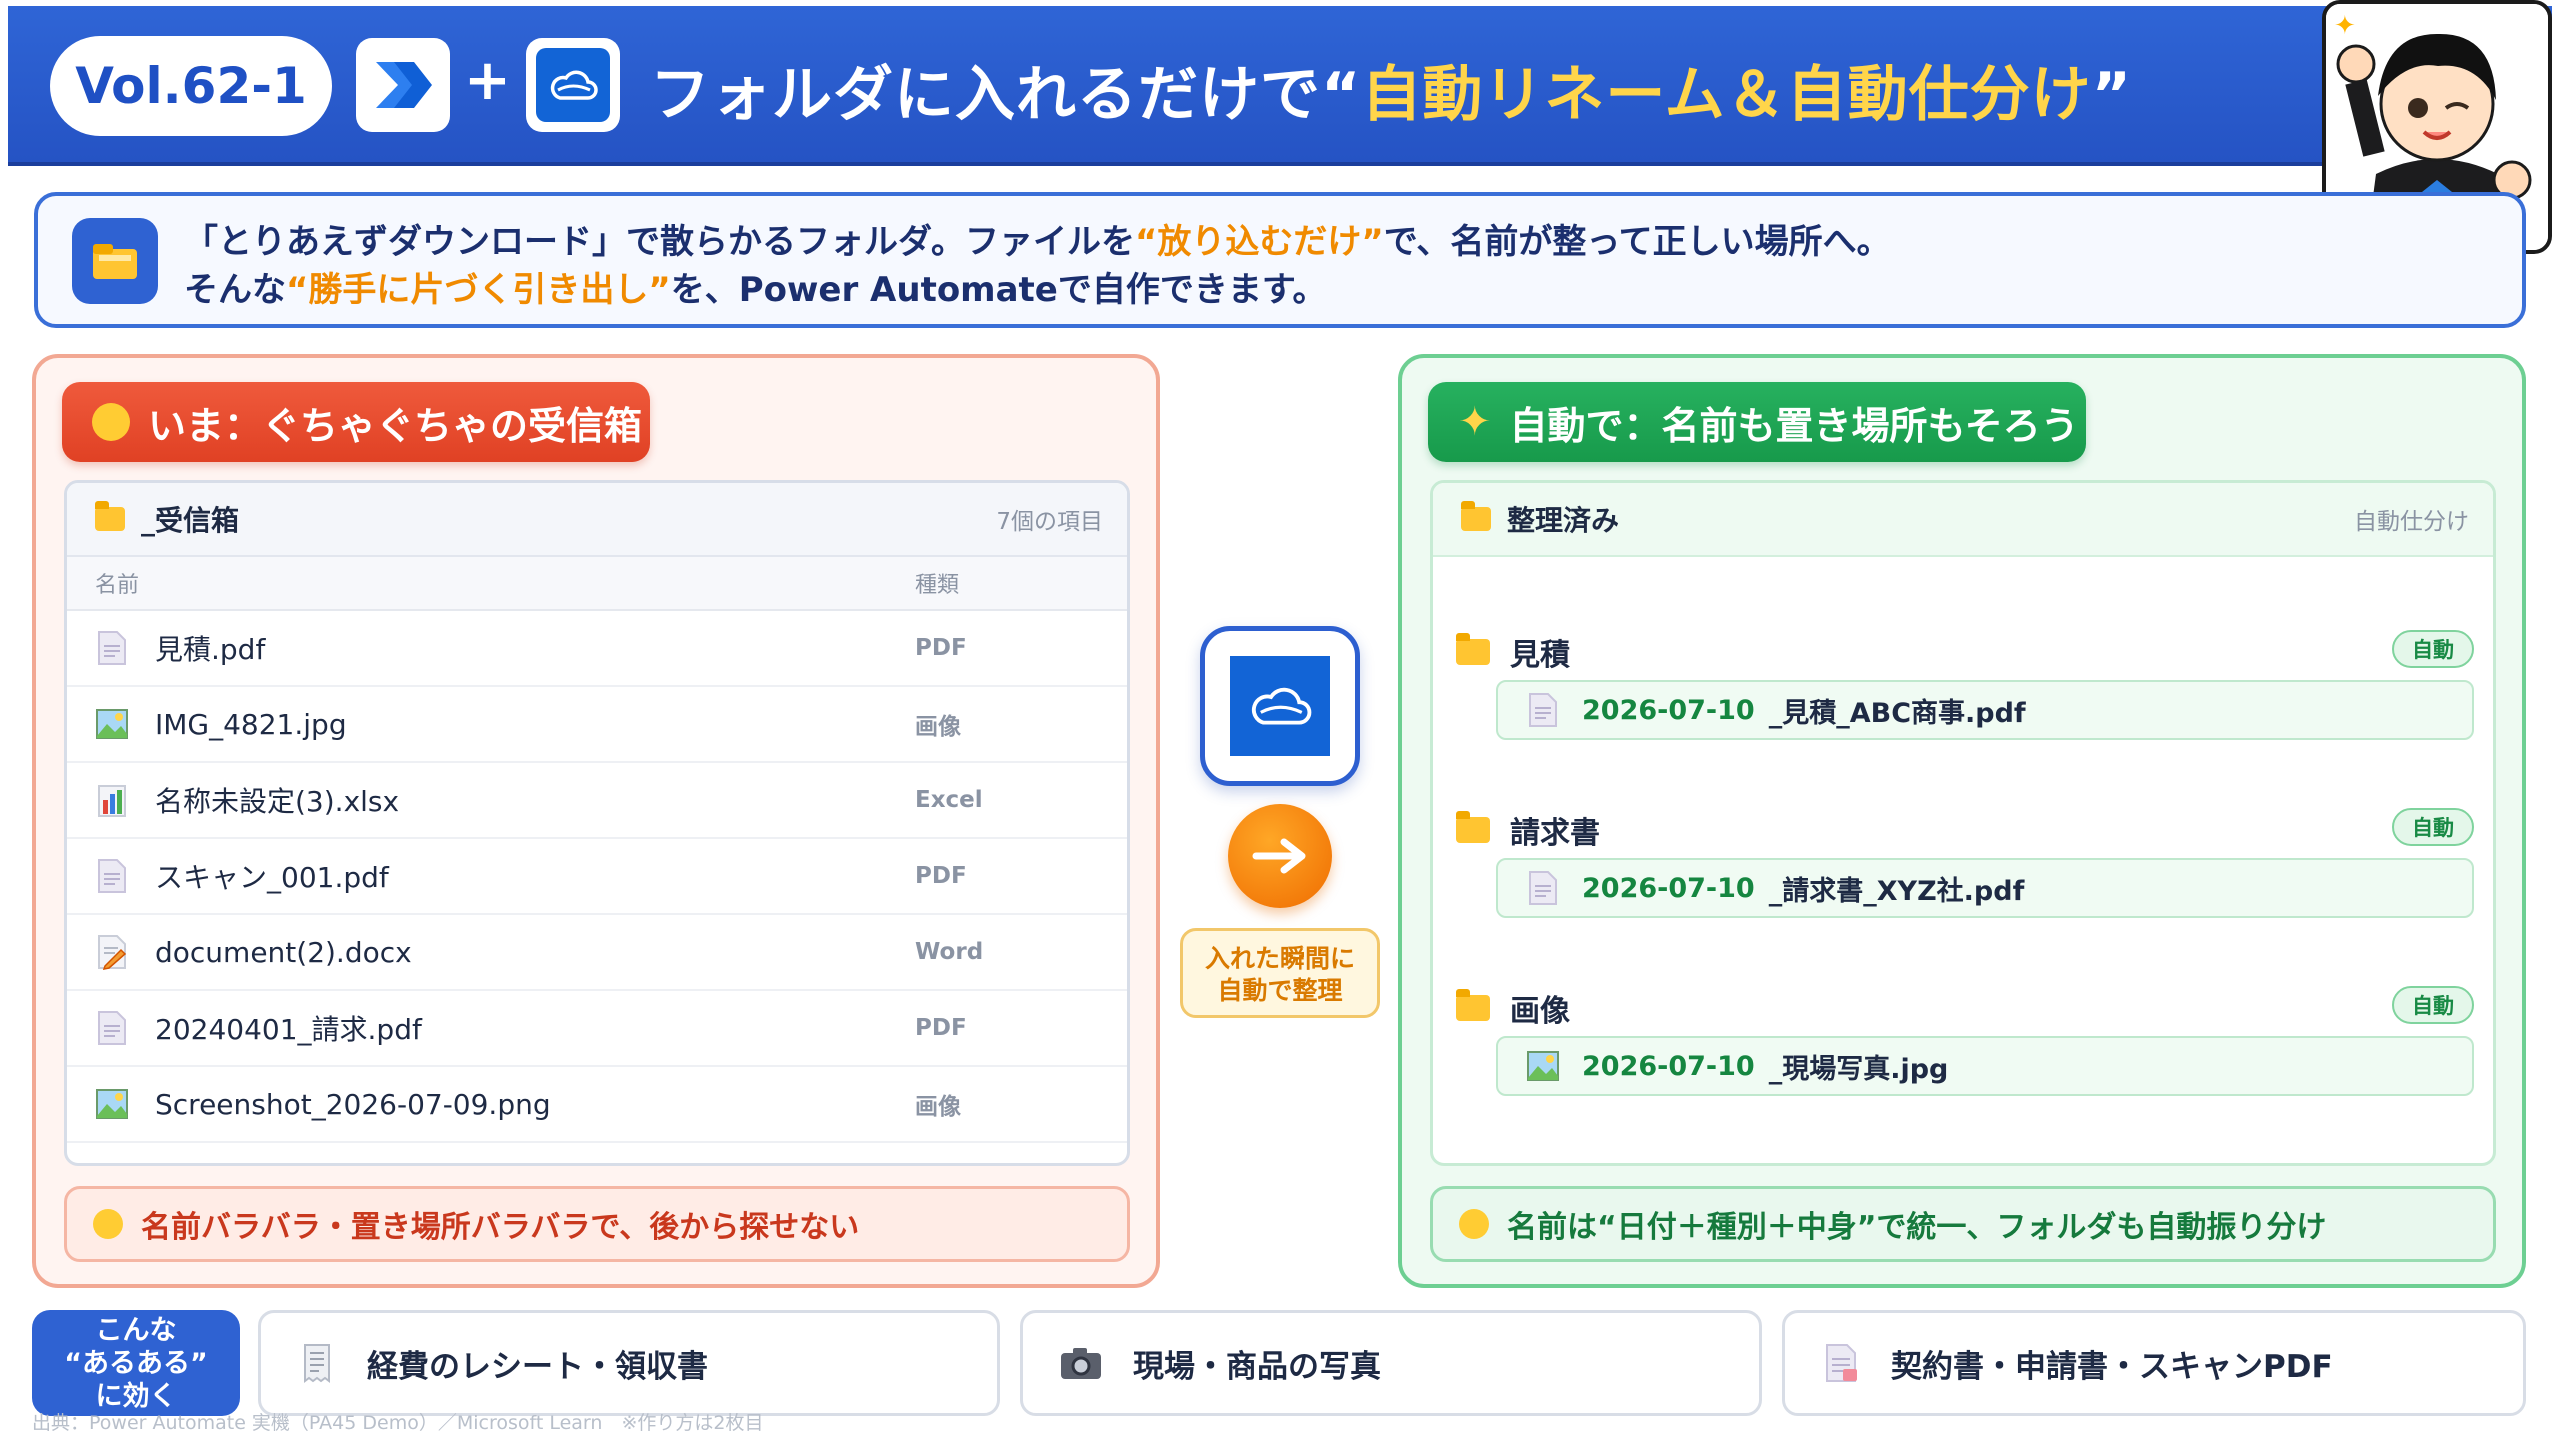 The image size is (2560, 1440). I want to click on inbox-folder-name: _受信箱, so click(190, 520).